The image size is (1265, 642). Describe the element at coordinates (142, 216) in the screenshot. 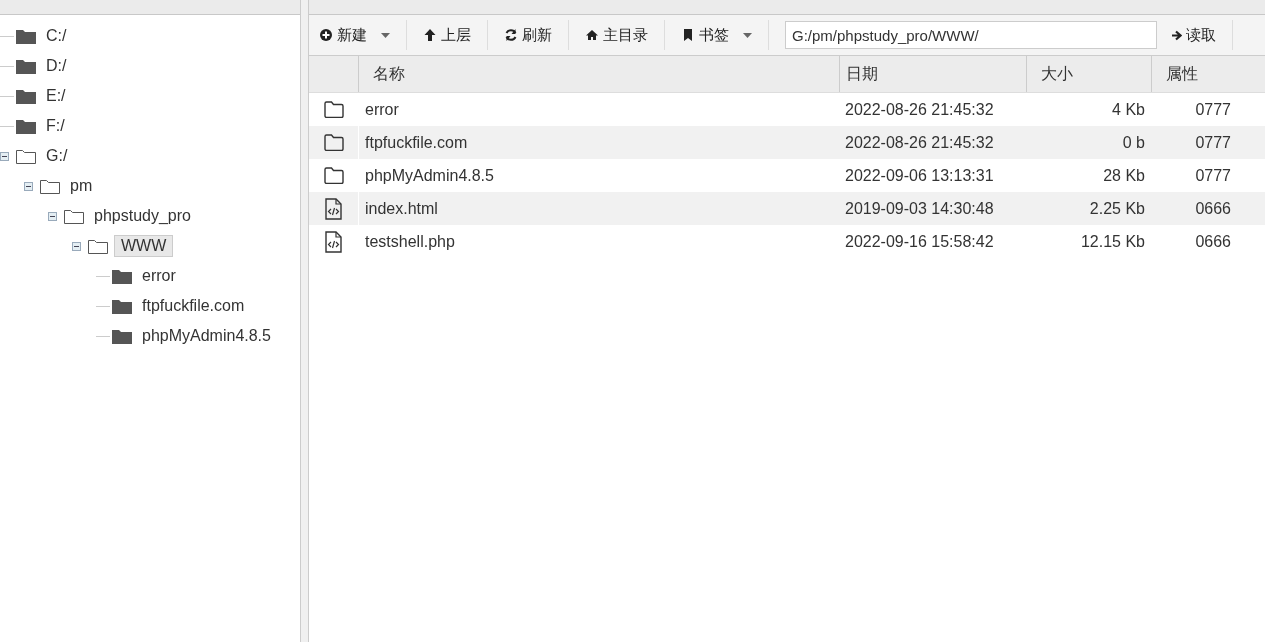

I see `tree-item: phpstudy_pro` at that location.